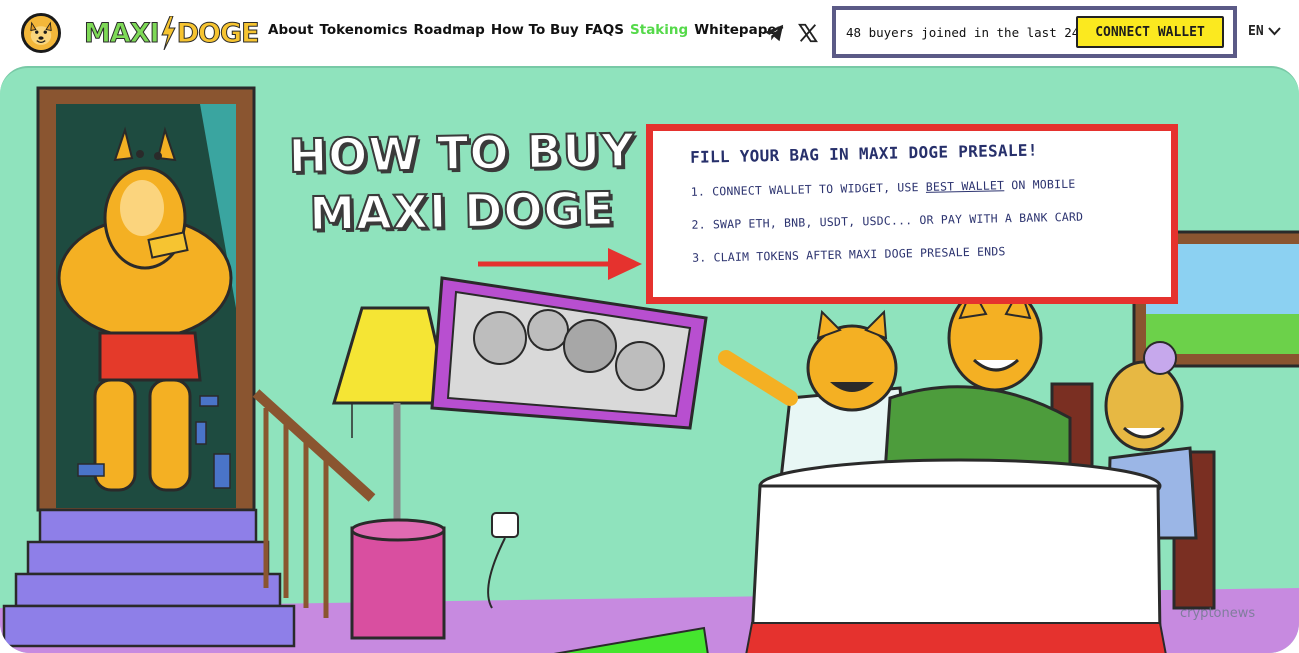 The width and height of the screenshot is (1299, 653). Describe the element at coordinates (146, 299) in the screenshot. I see `doorway-illustration` at that location.